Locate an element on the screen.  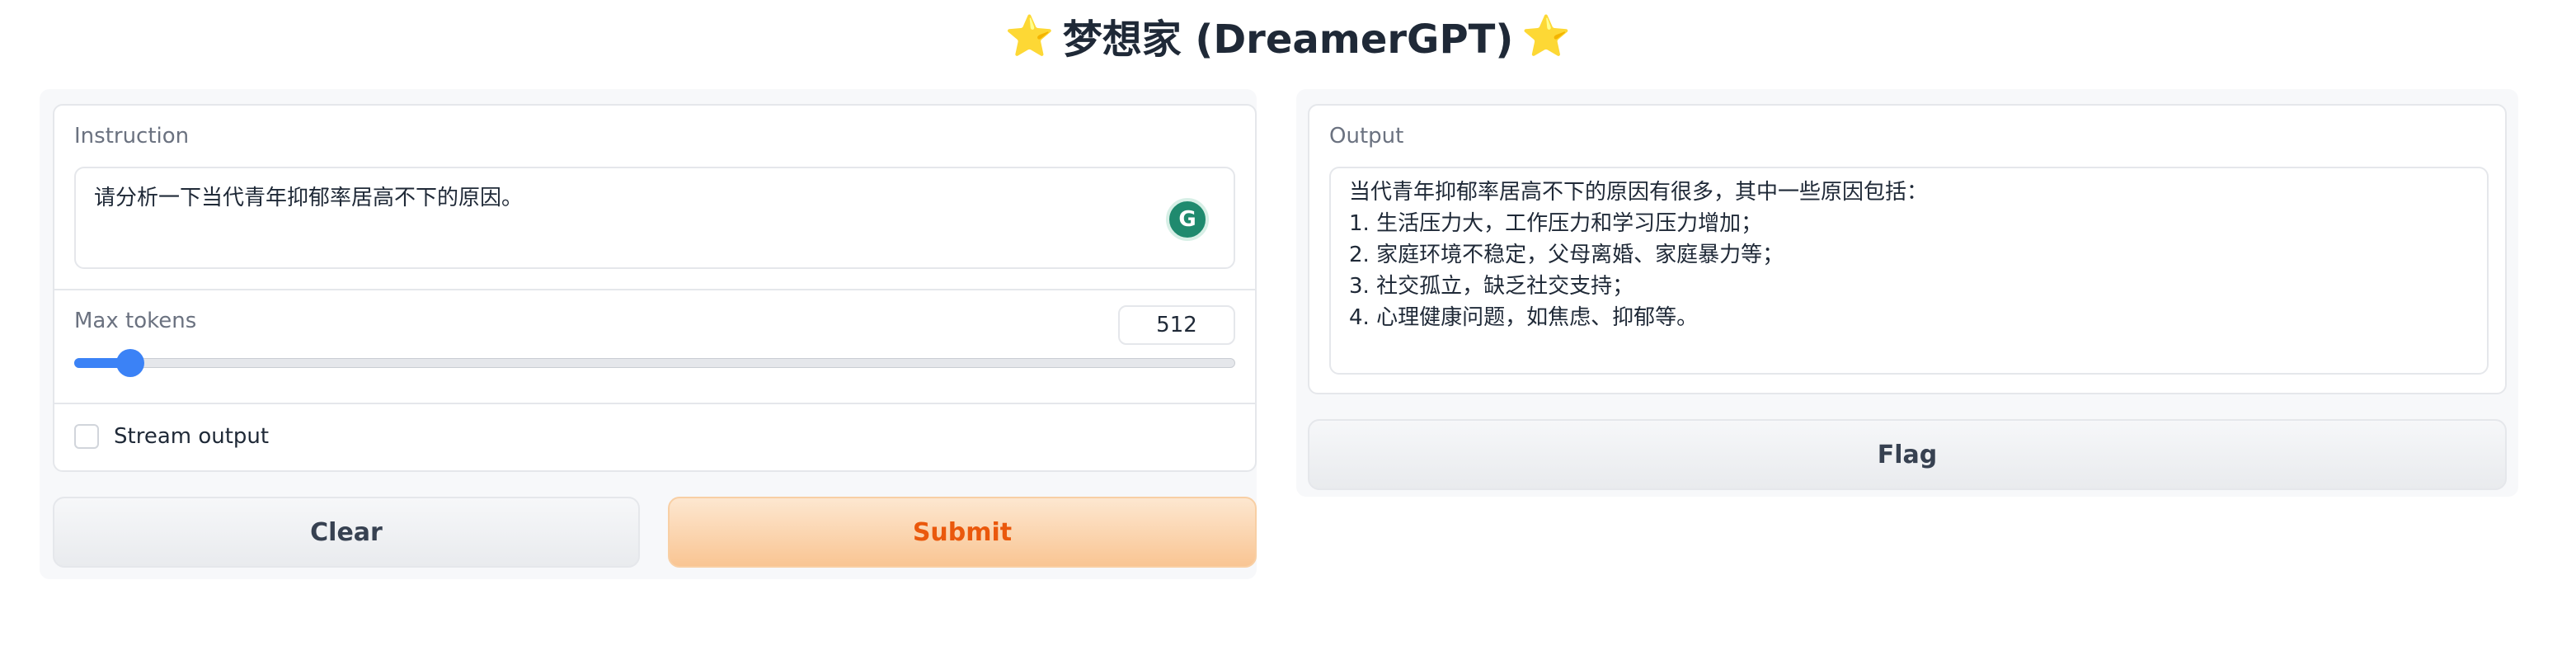
clear-button: Clear is located at coordinates (346, 532).